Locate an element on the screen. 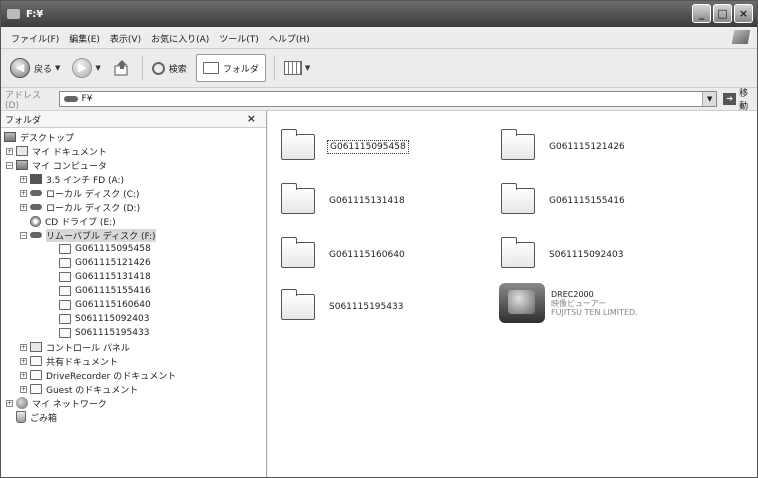 The height and width of the screenshot is (478, 758). tree-item-removable-disk: − リムーバブル ディスク (F:) is located at coordinates (88, 235).